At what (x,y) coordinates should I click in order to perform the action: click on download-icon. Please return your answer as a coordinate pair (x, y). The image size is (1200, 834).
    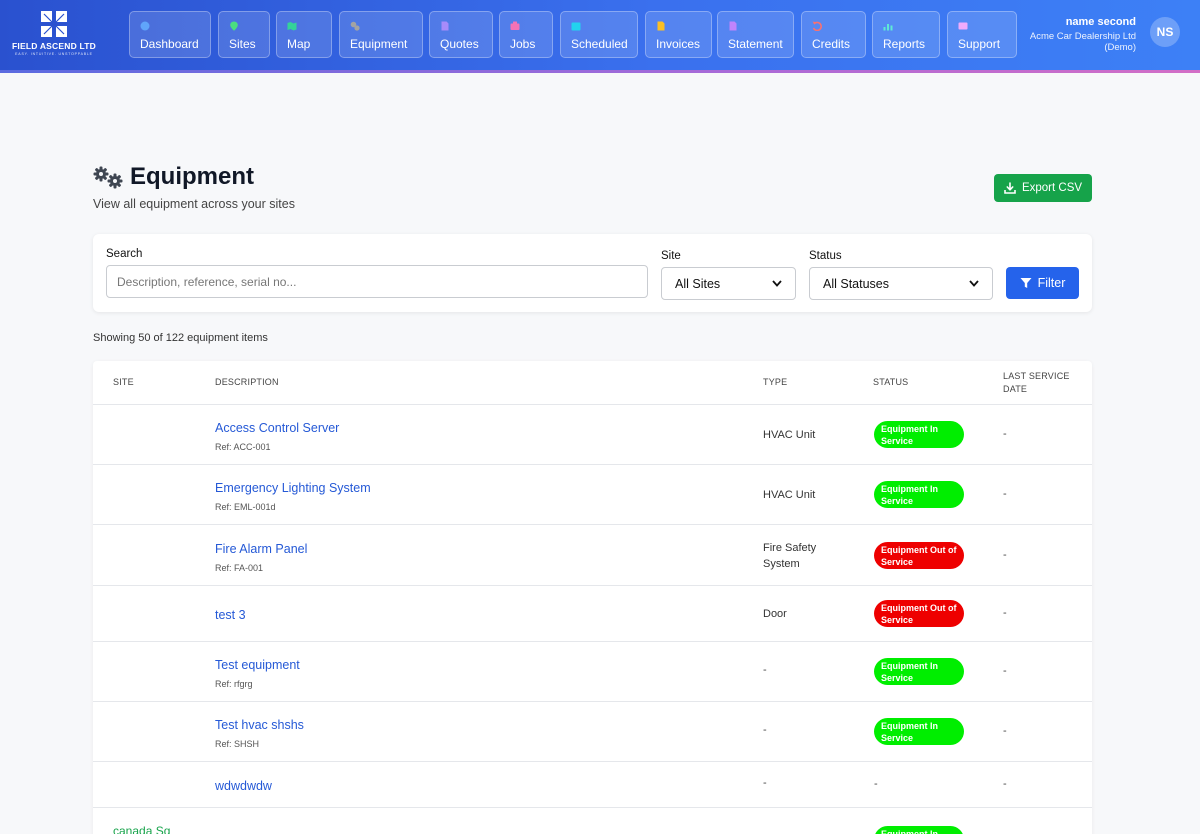
    Looking at the image, I should click on (1010, 188).